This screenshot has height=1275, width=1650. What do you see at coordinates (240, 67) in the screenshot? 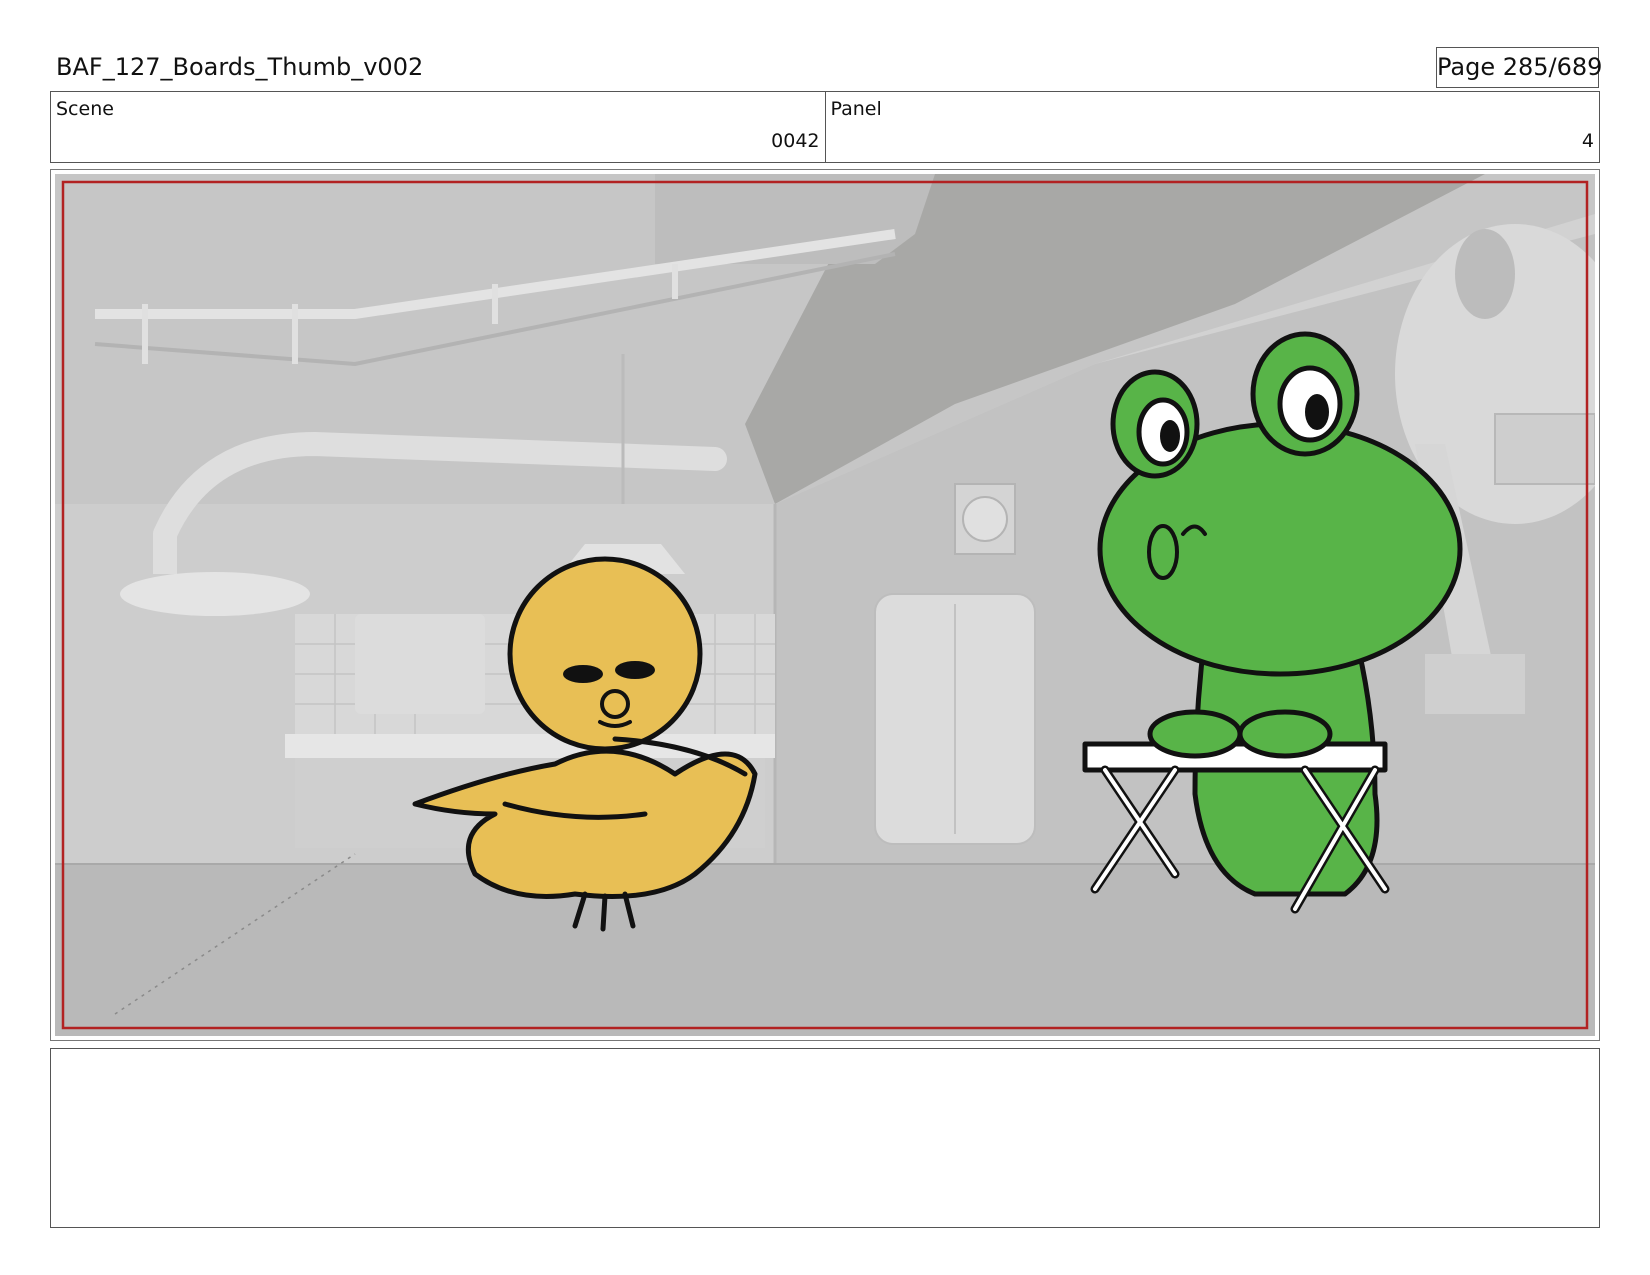
I see `document-title: BAF_127_Boards_Thumb_v002` at bounding box center [240, 67].